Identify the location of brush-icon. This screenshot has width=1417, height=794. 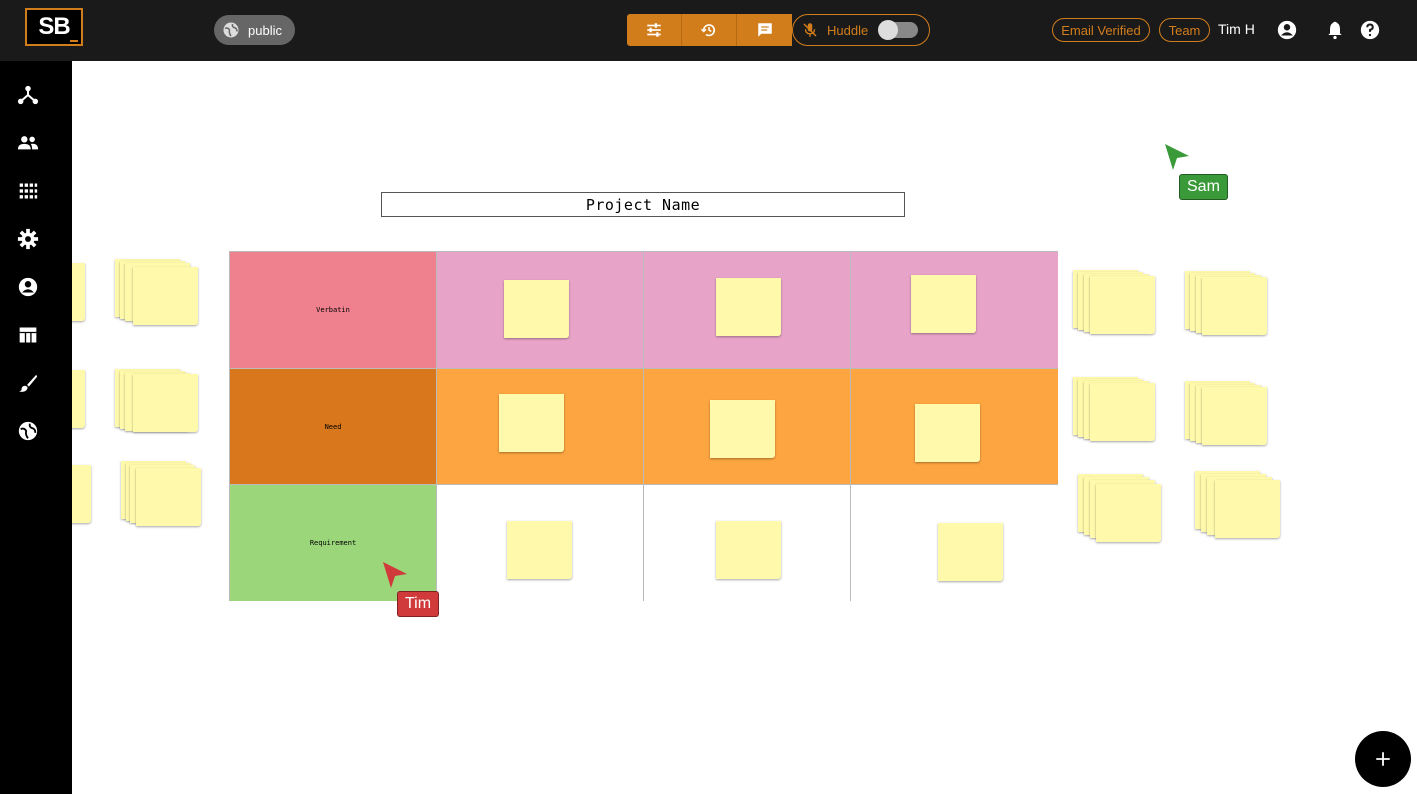
(28, 383).